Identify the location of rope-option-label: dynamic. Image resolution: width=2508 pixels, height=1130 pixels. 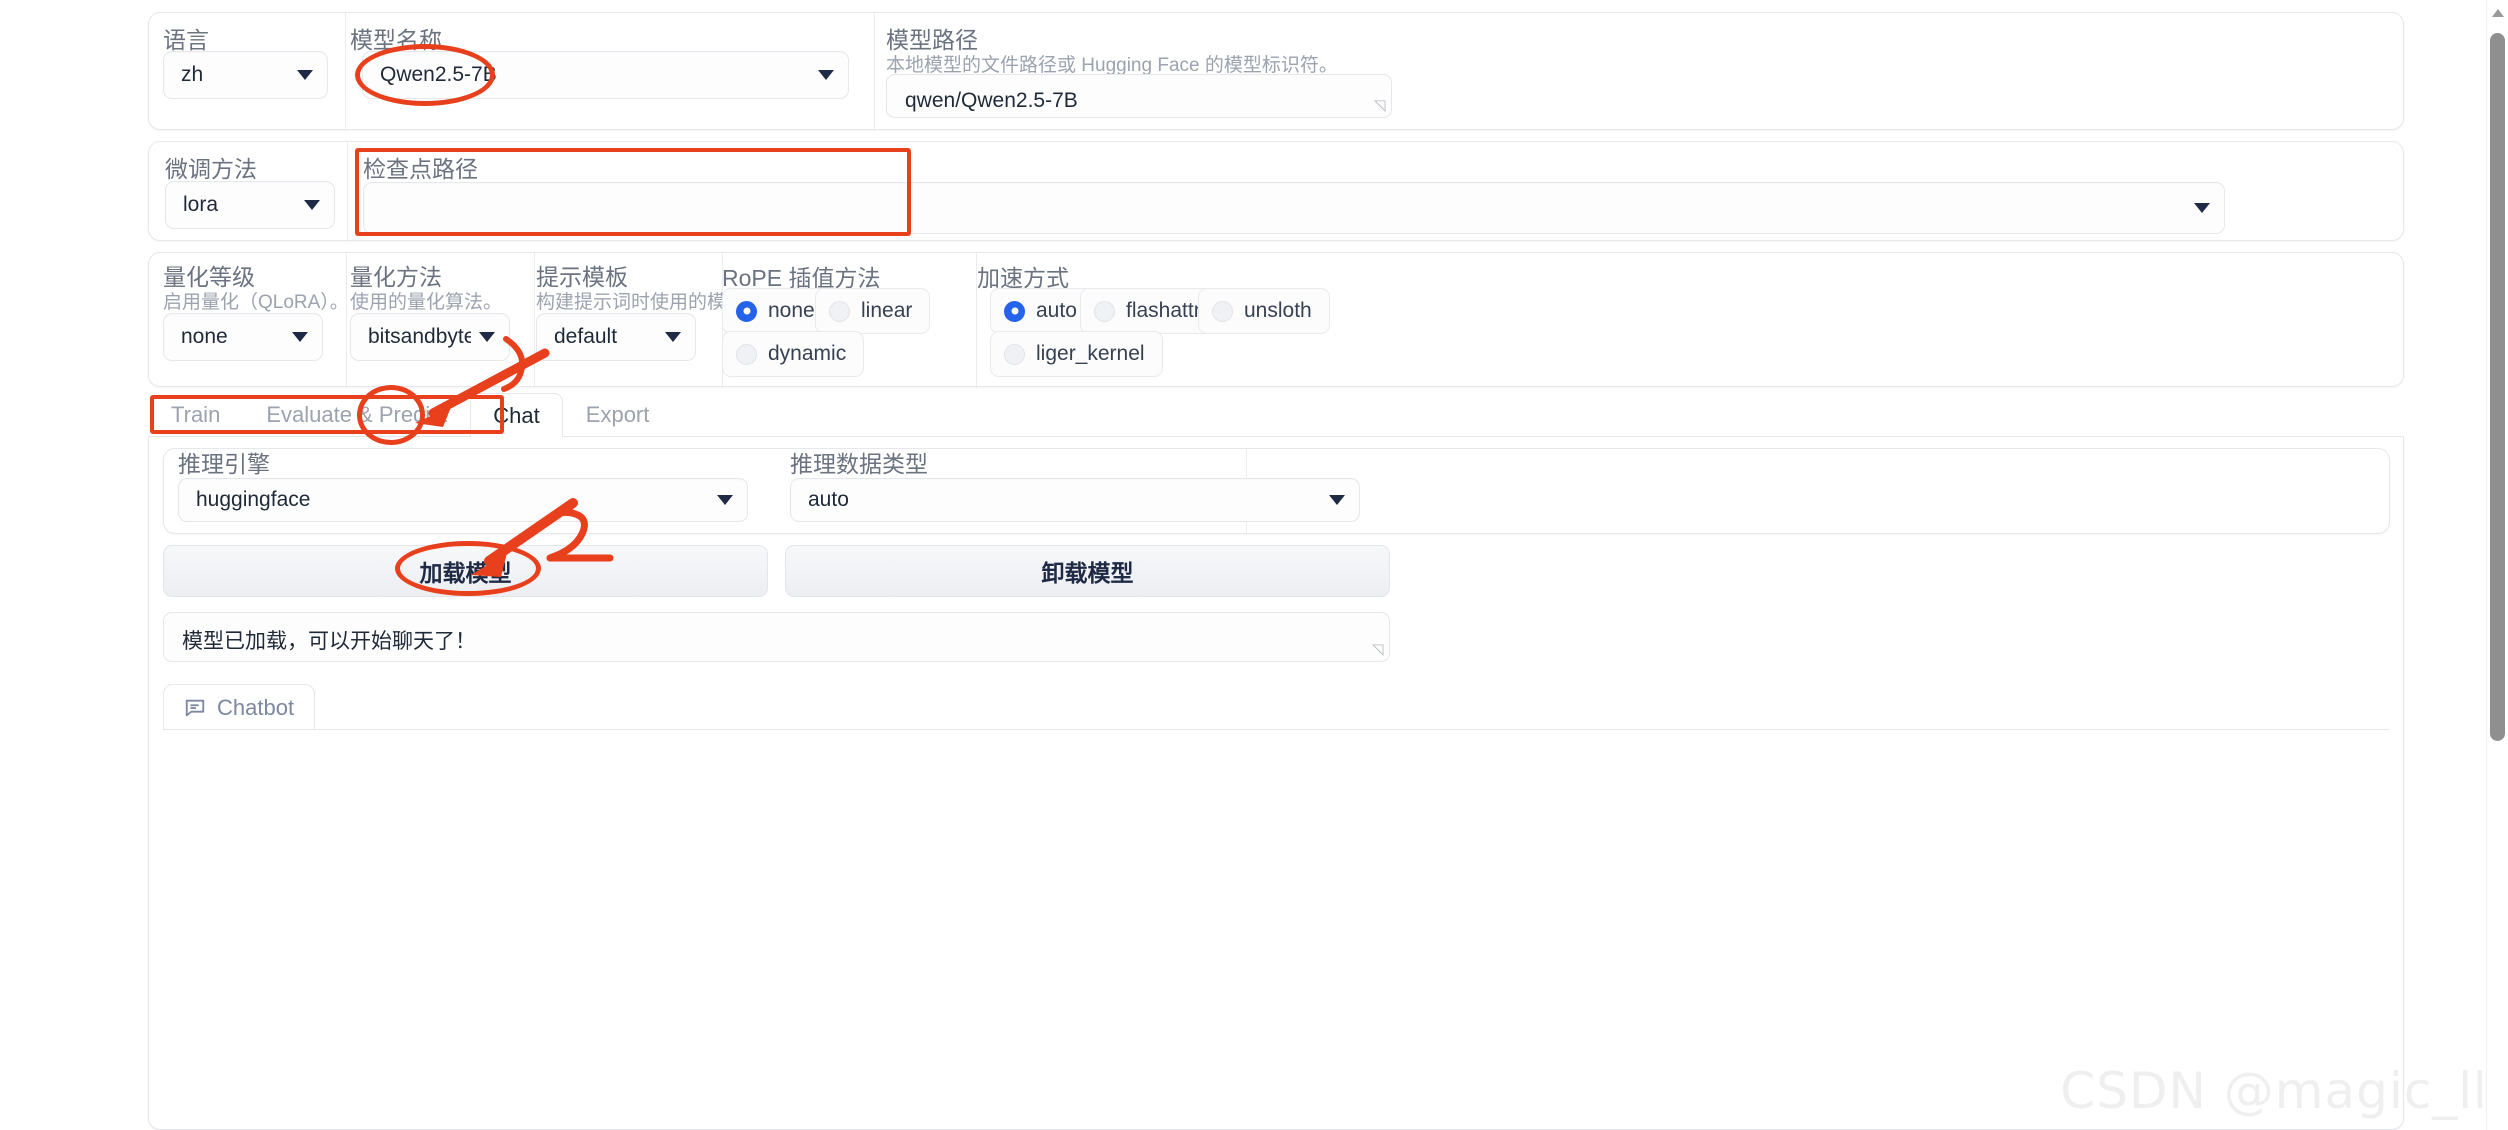
(807, 353).